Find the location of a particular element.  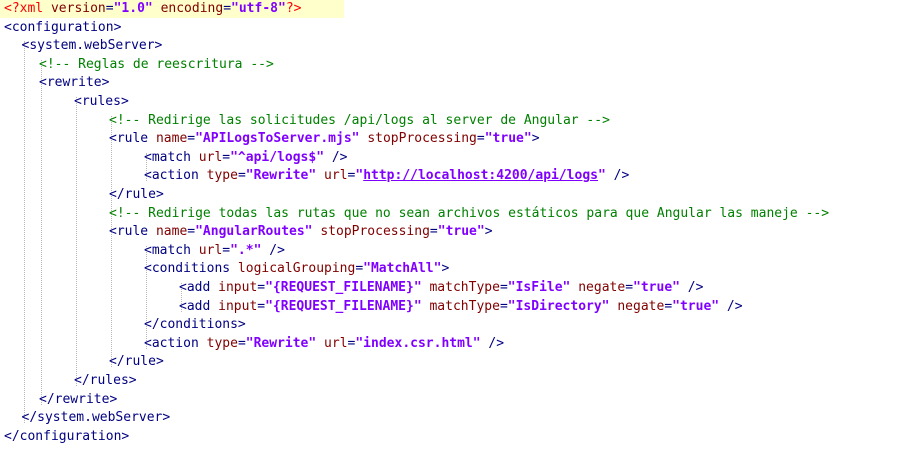

code-line: <system.webServer> is located at coordinates (81, 46).